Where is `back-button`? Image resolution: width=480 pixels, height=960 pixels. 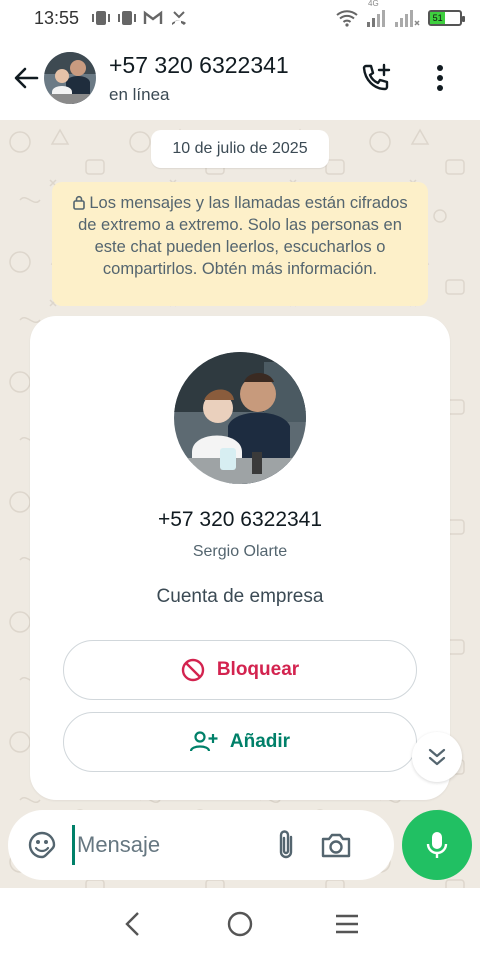
back-button is located at coordinates (26, 78).